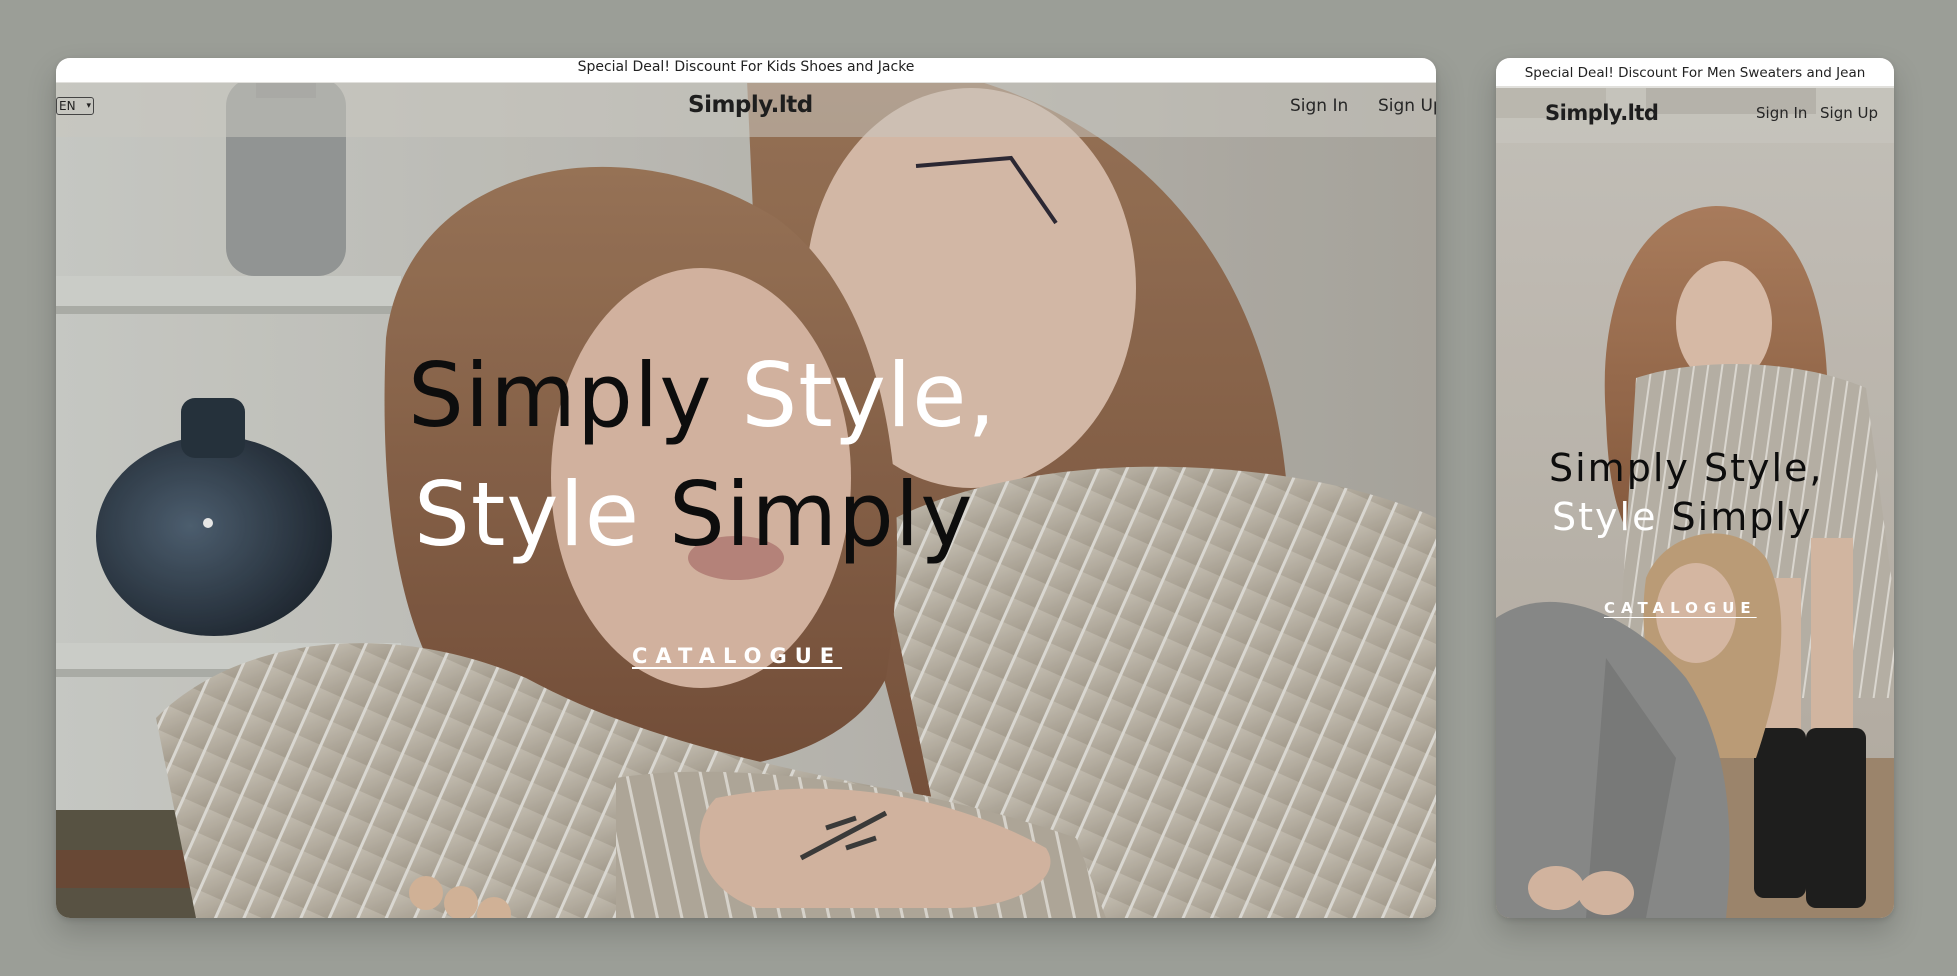 The image size is (1957, 976). I want to click on chevron-down-icon: ▾, so click(88, 106).